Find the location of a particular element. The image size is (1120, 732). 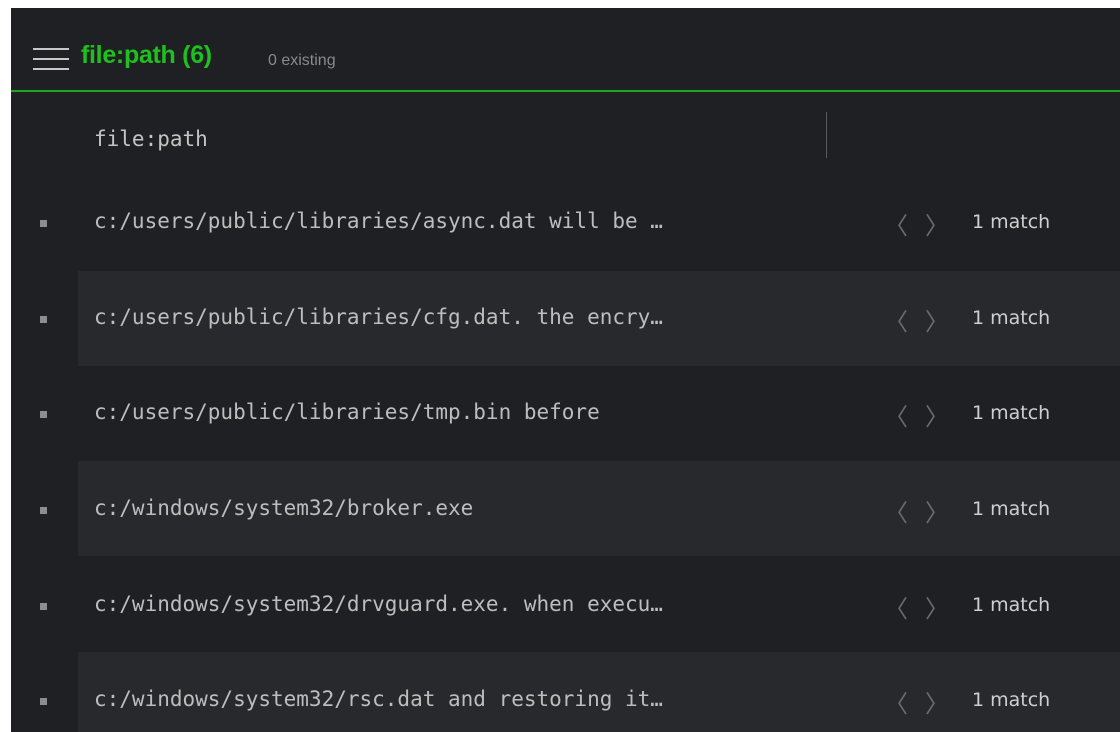

panel-title: file:path (6) is located at coordinates (146, 55).